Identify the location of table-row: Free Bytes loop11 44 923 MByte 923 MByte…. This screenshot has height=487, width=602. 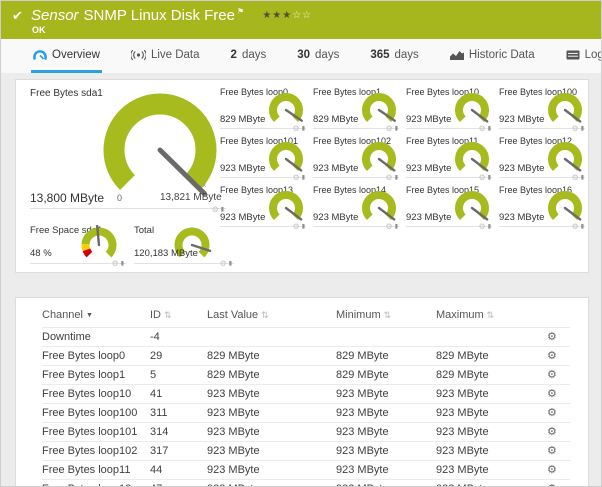
(306, 470).